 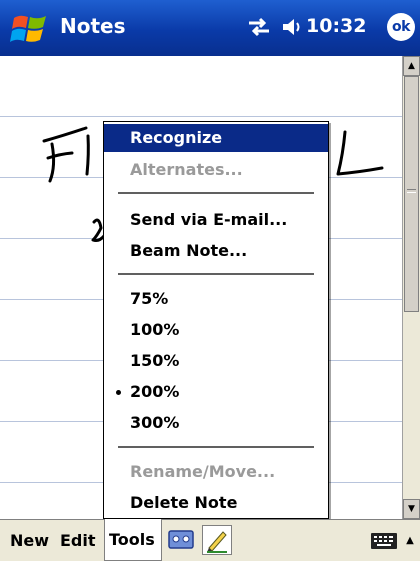 What do you see at coordinates (216, 503) in the screenshot?
I see `menu-item-delete-note: Delete Note` at bounding box center [216, 503].